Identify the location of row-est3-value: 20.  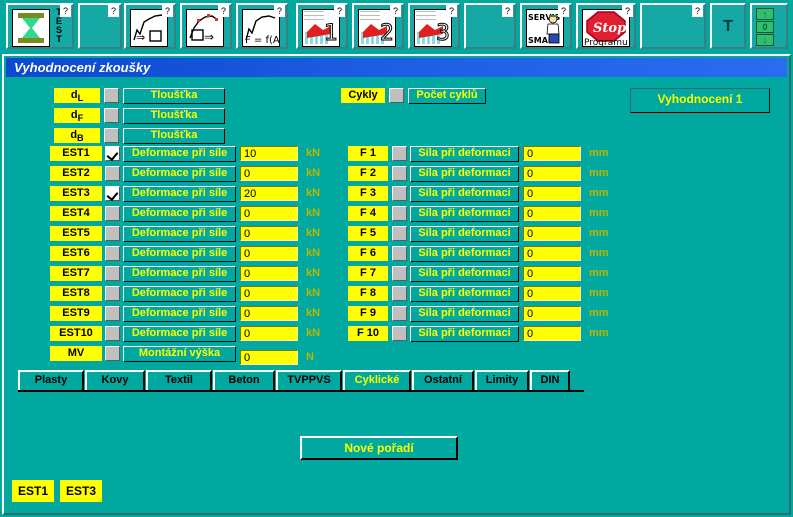
(269, 193).